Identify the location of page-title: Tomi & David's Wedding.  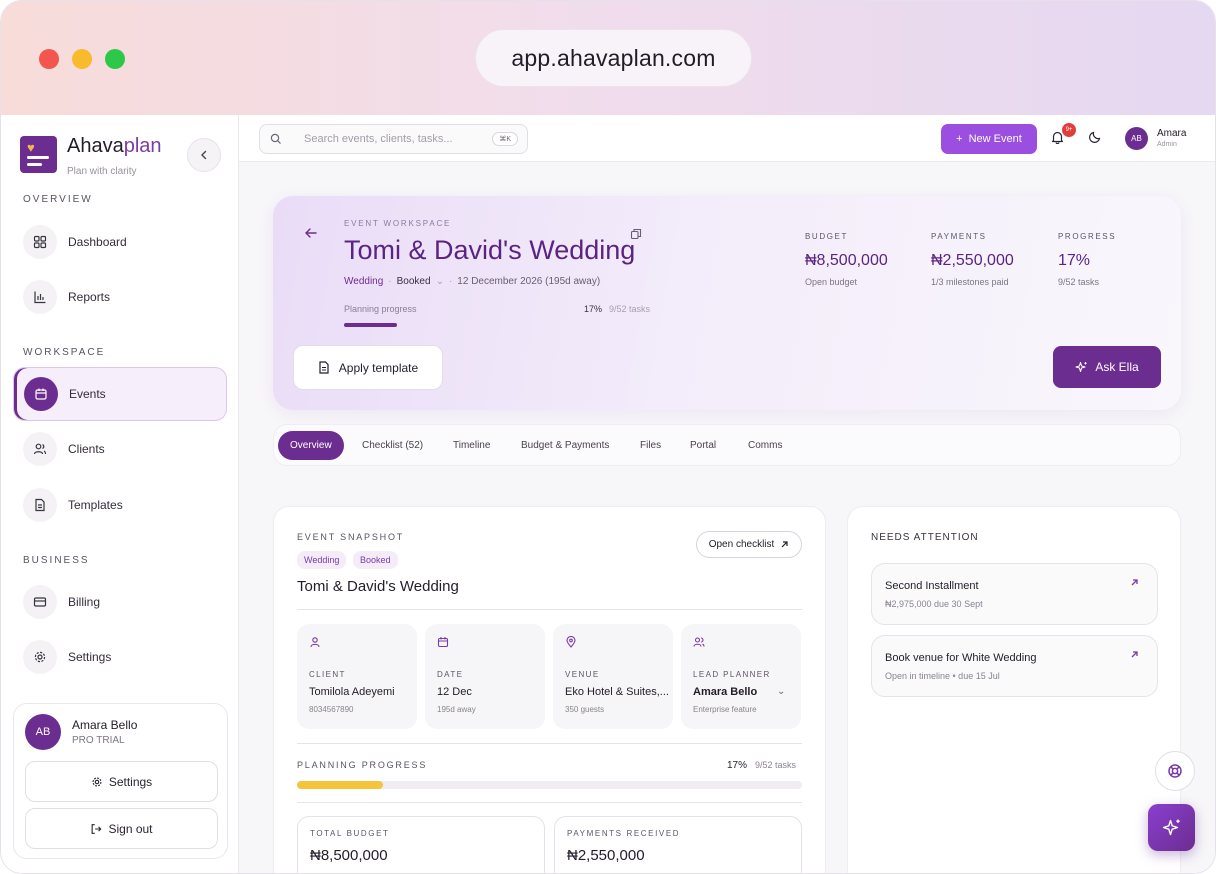
(490, 250).